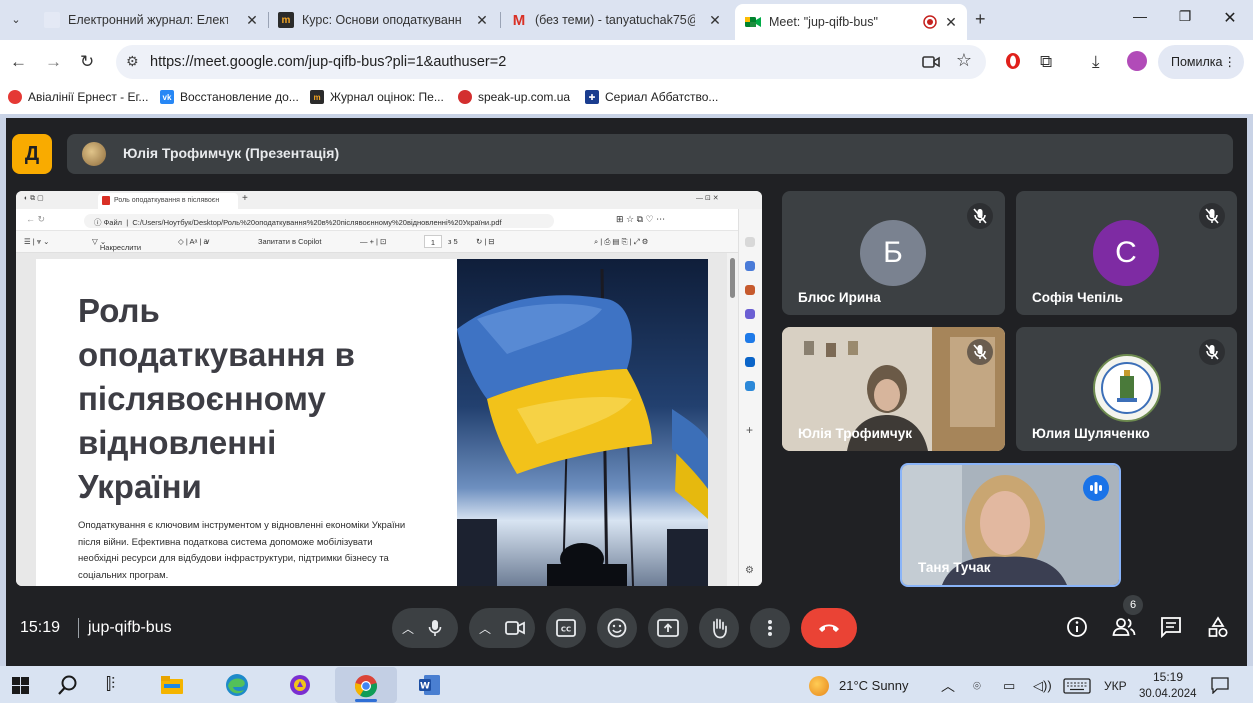  I want to click on search-icon, so click(68, 685).